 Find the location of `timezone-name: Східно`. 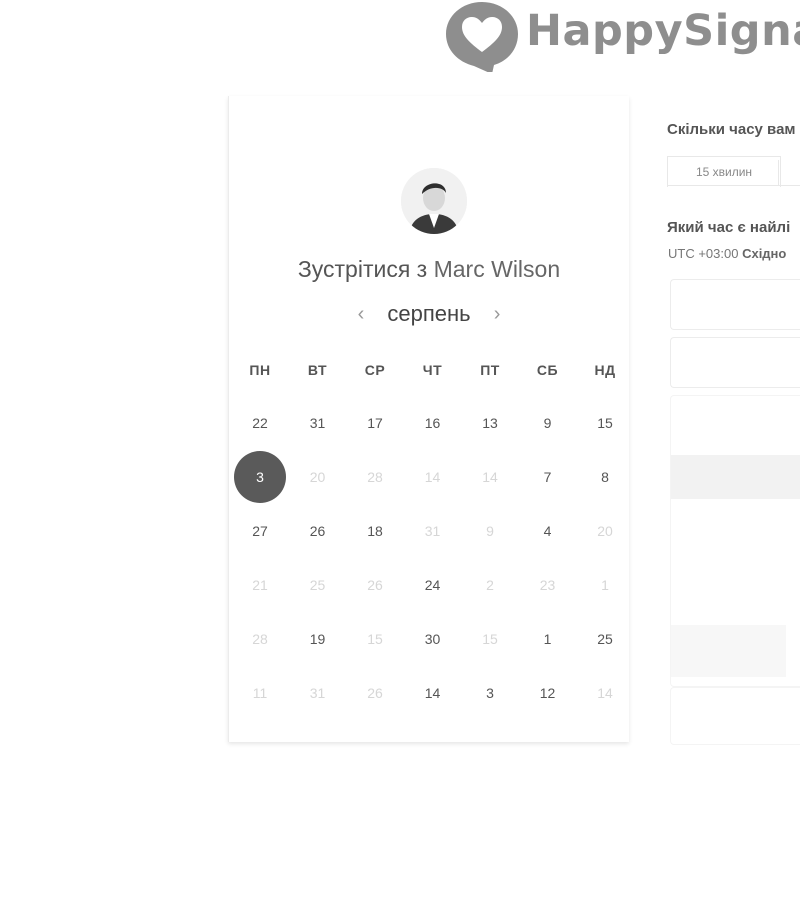

timezone-name: Східно is located at coordinates (764, 253).